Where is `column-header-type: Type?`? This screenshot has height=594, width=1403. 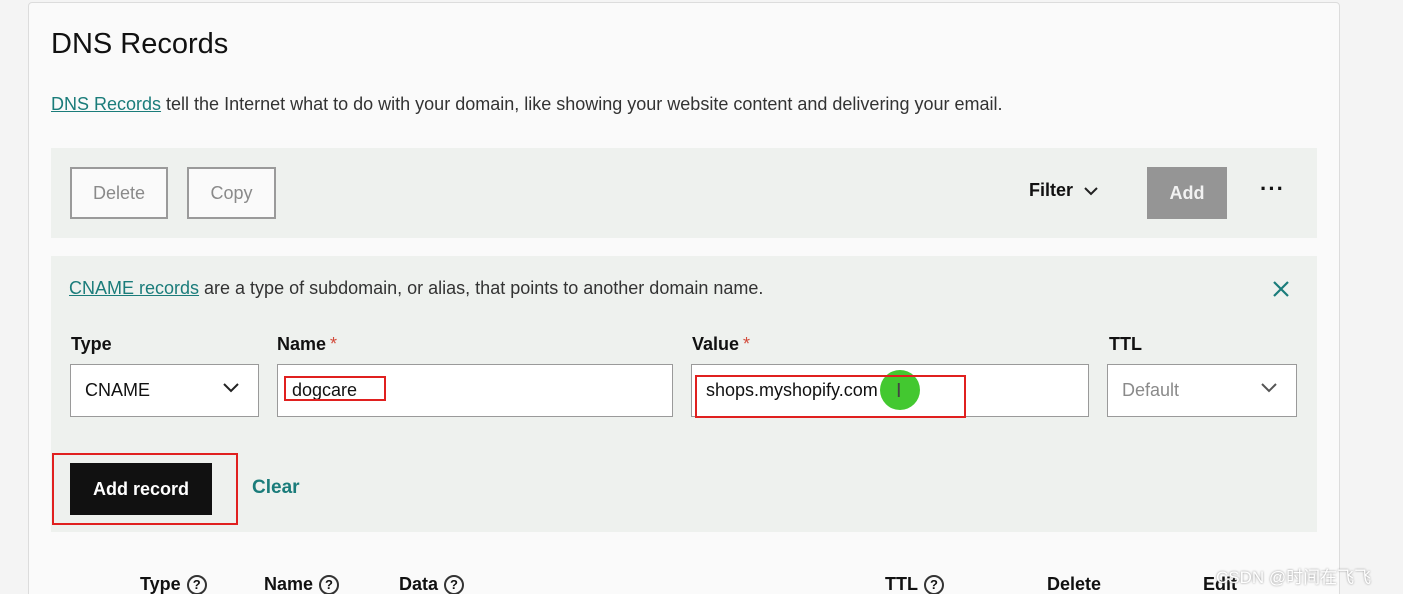
column-header-type: Type? is located at coordinates (173, 584).